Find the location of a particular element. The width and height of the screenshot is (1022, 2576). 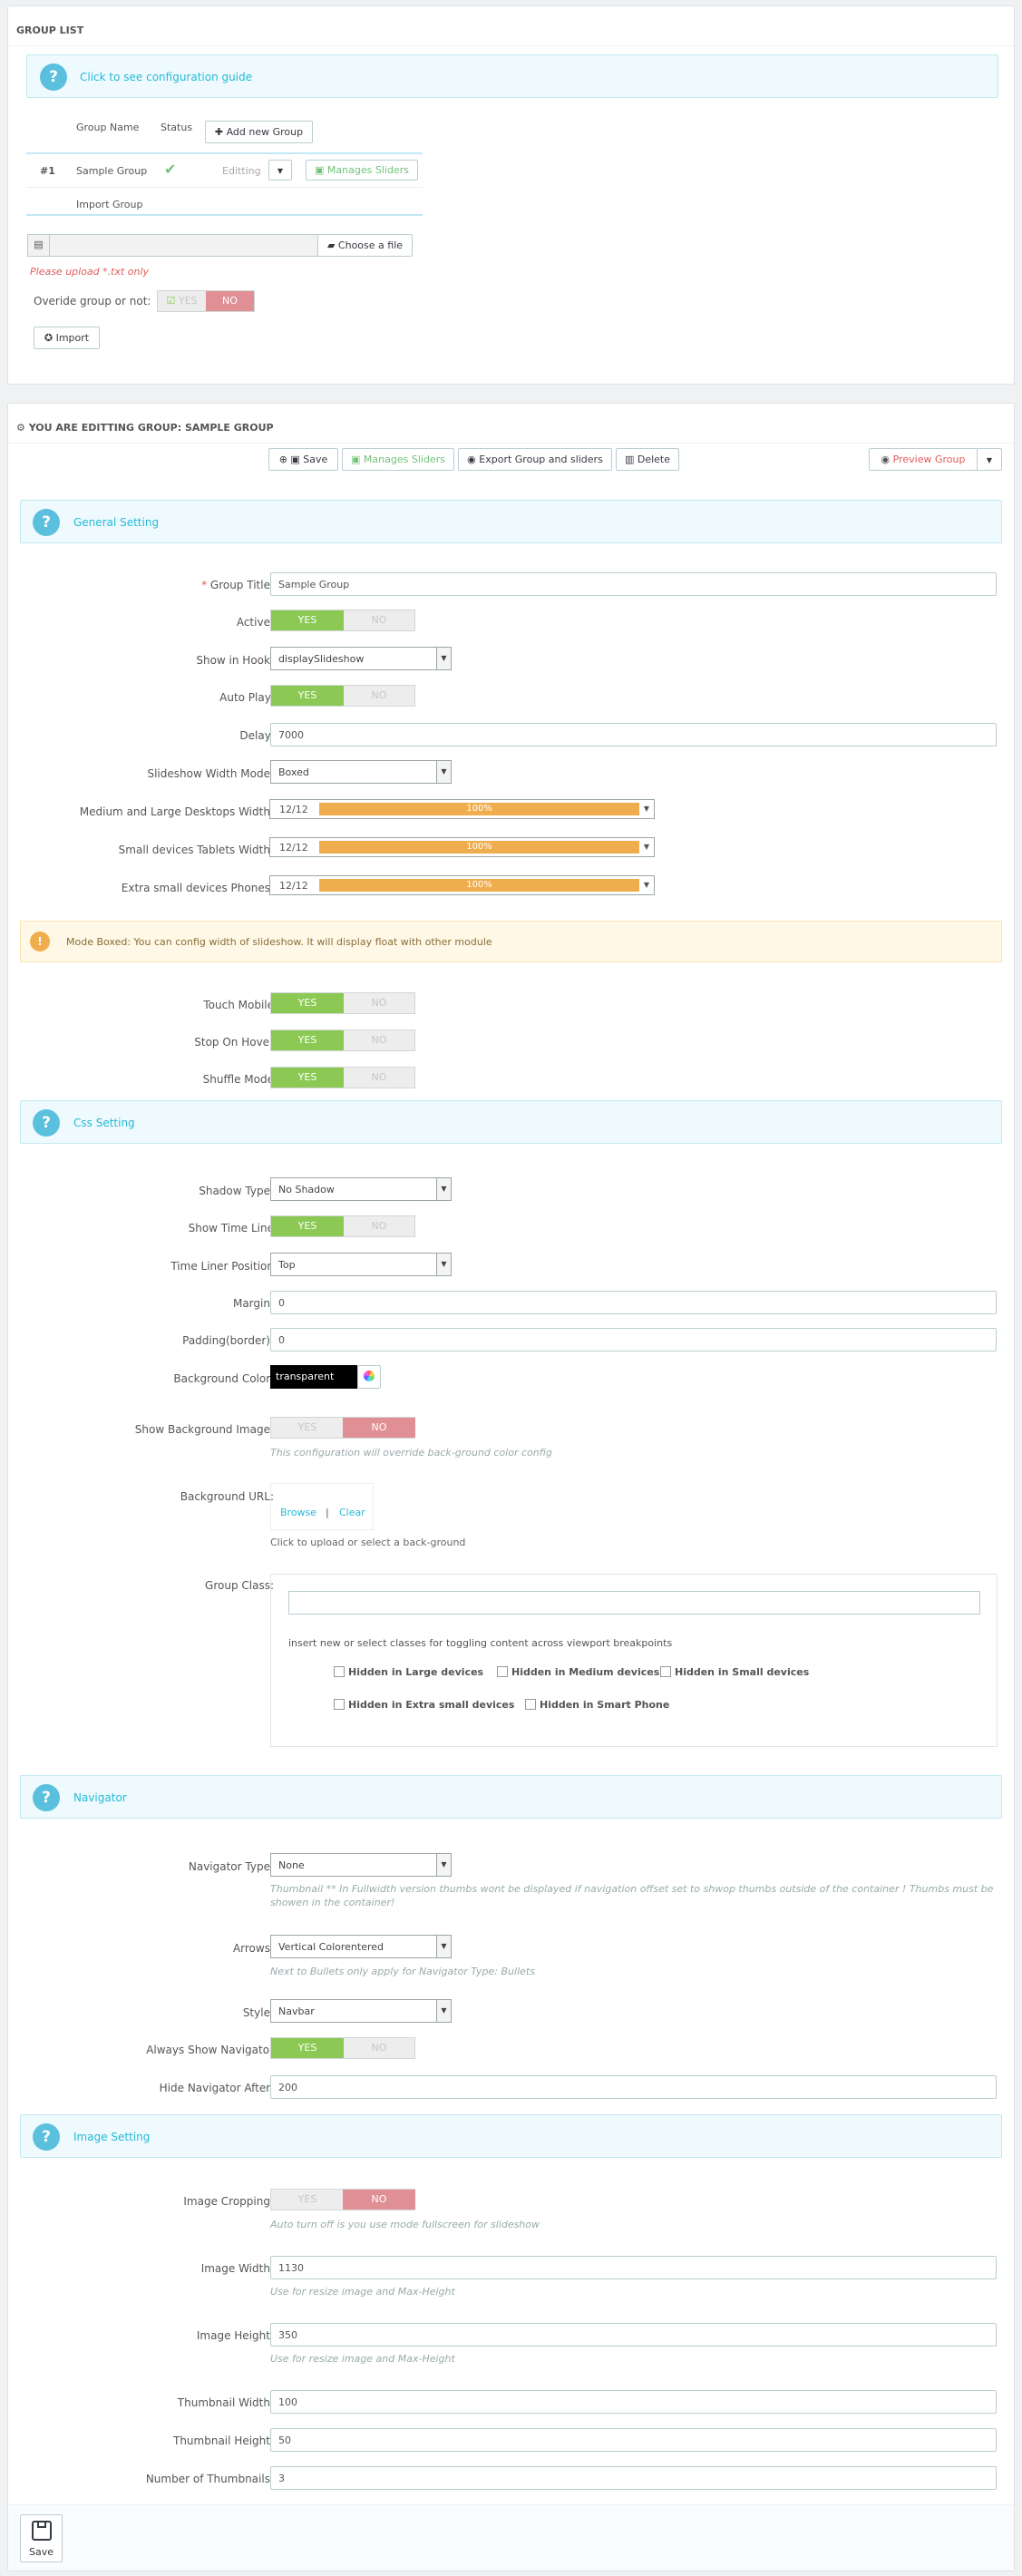

save-icon: ⊕ ▣ is located at coordinates (291, 459).